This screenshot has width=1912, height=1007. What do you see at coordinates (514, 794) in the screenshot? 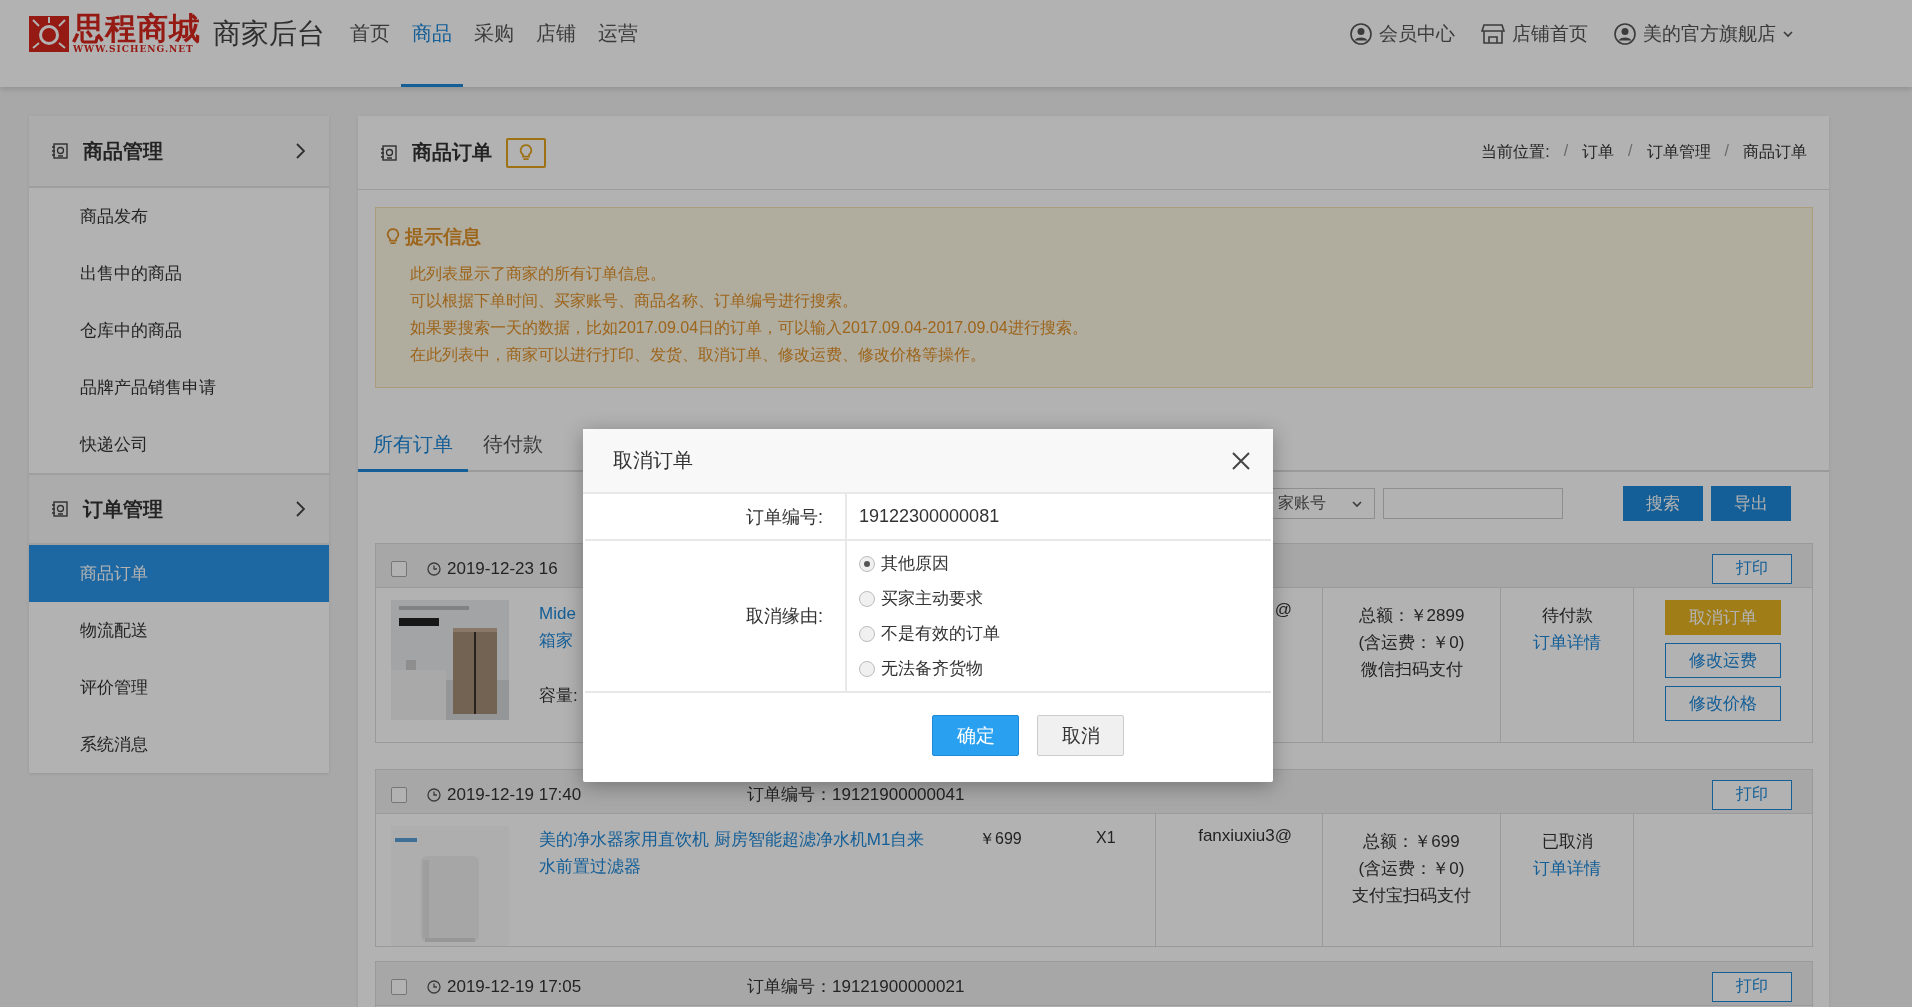
I see `order-date: 2019-12-19 17:40` at bounding box center [514, 794].